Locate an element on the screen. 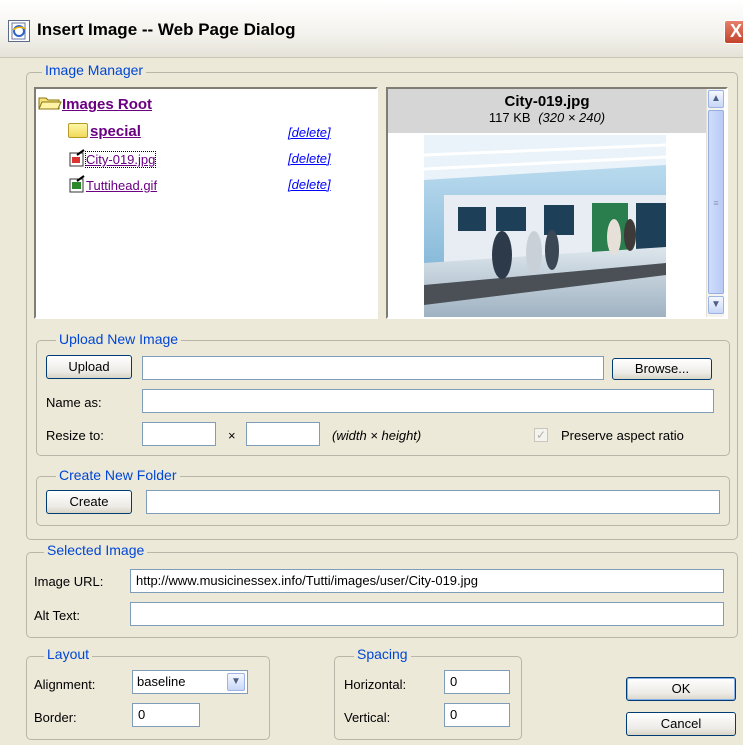 This screenshot has width=743, height=745. vertical-label: Vertical: is located at coordinates (367, 717).